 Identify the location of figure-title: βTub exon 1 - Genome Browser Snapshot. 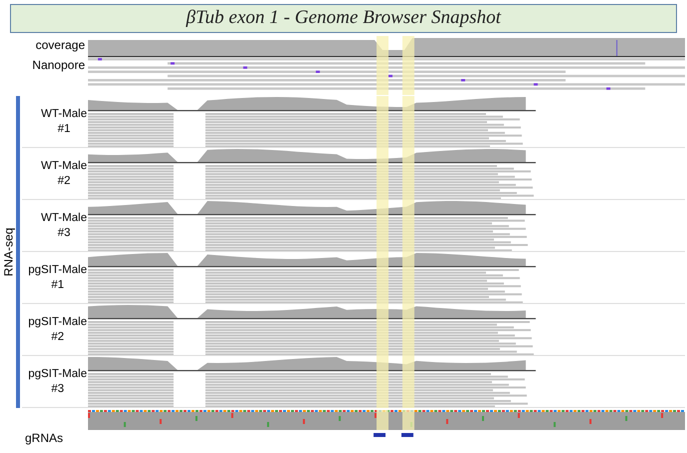
(343, 18).